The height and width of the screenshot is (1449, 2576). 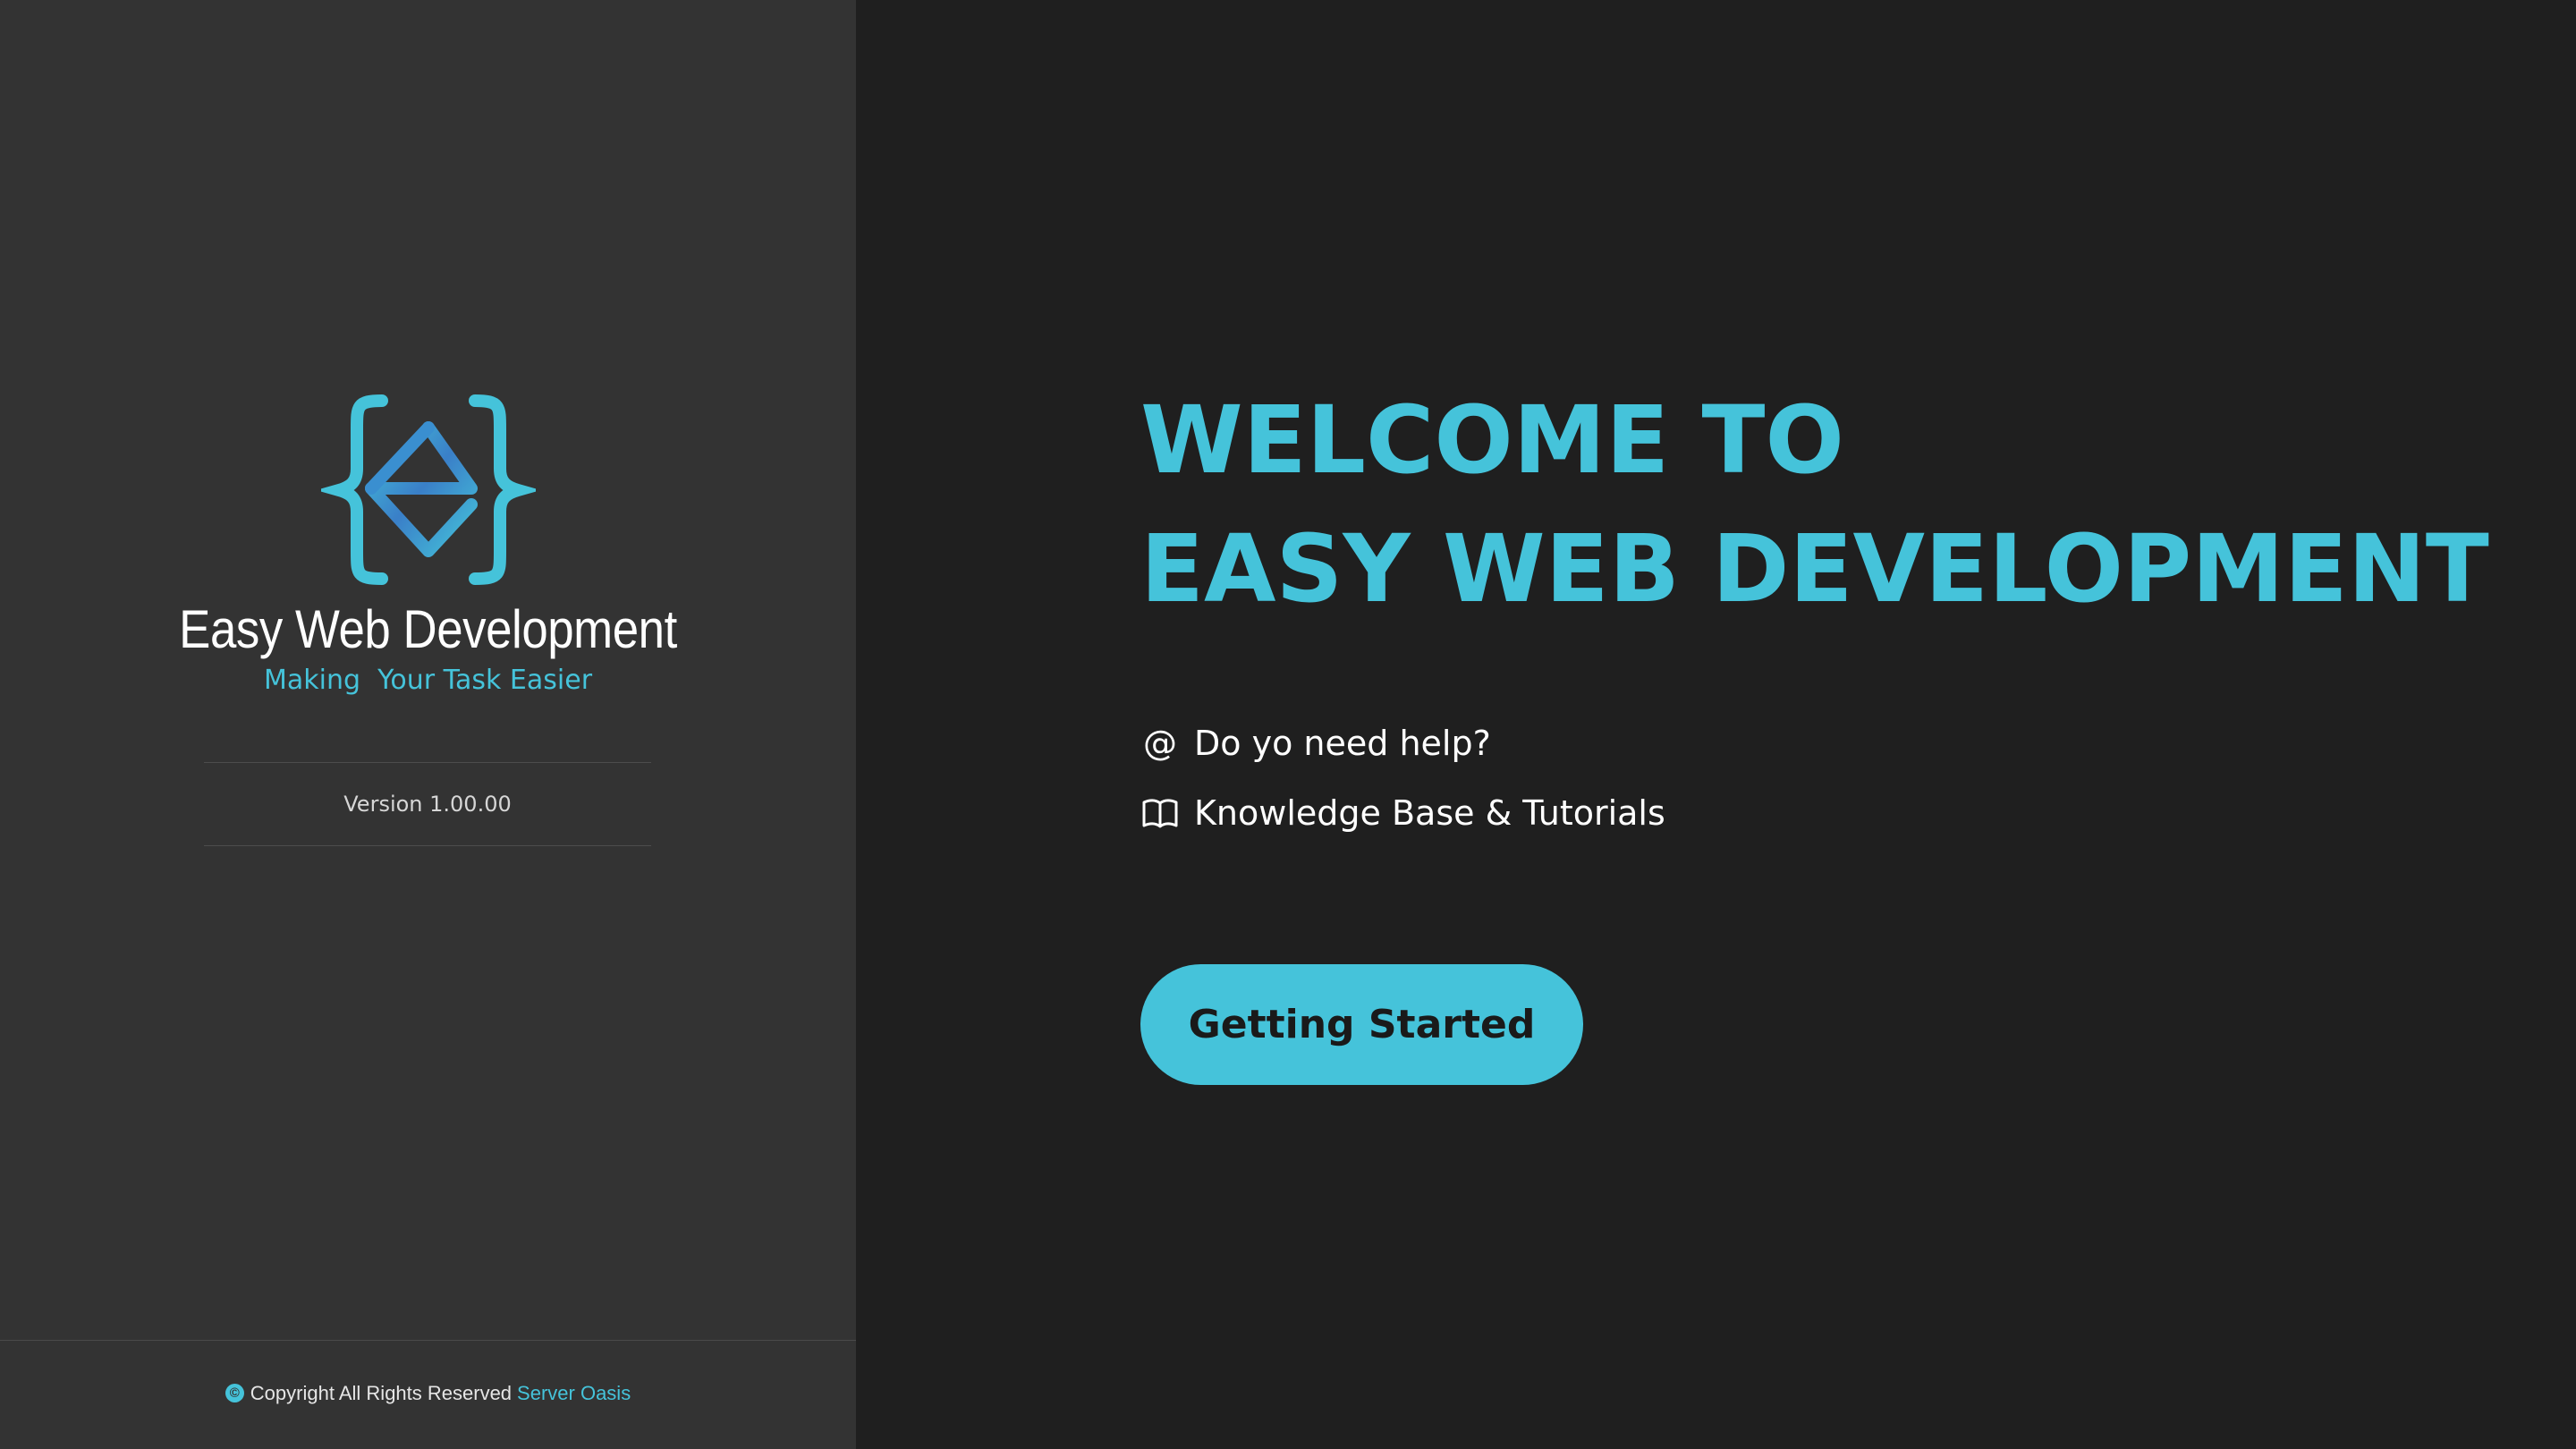 I want to click on knowledge-base-link: Knowledge Base & Tutorials, so click(x=1402, y=813).